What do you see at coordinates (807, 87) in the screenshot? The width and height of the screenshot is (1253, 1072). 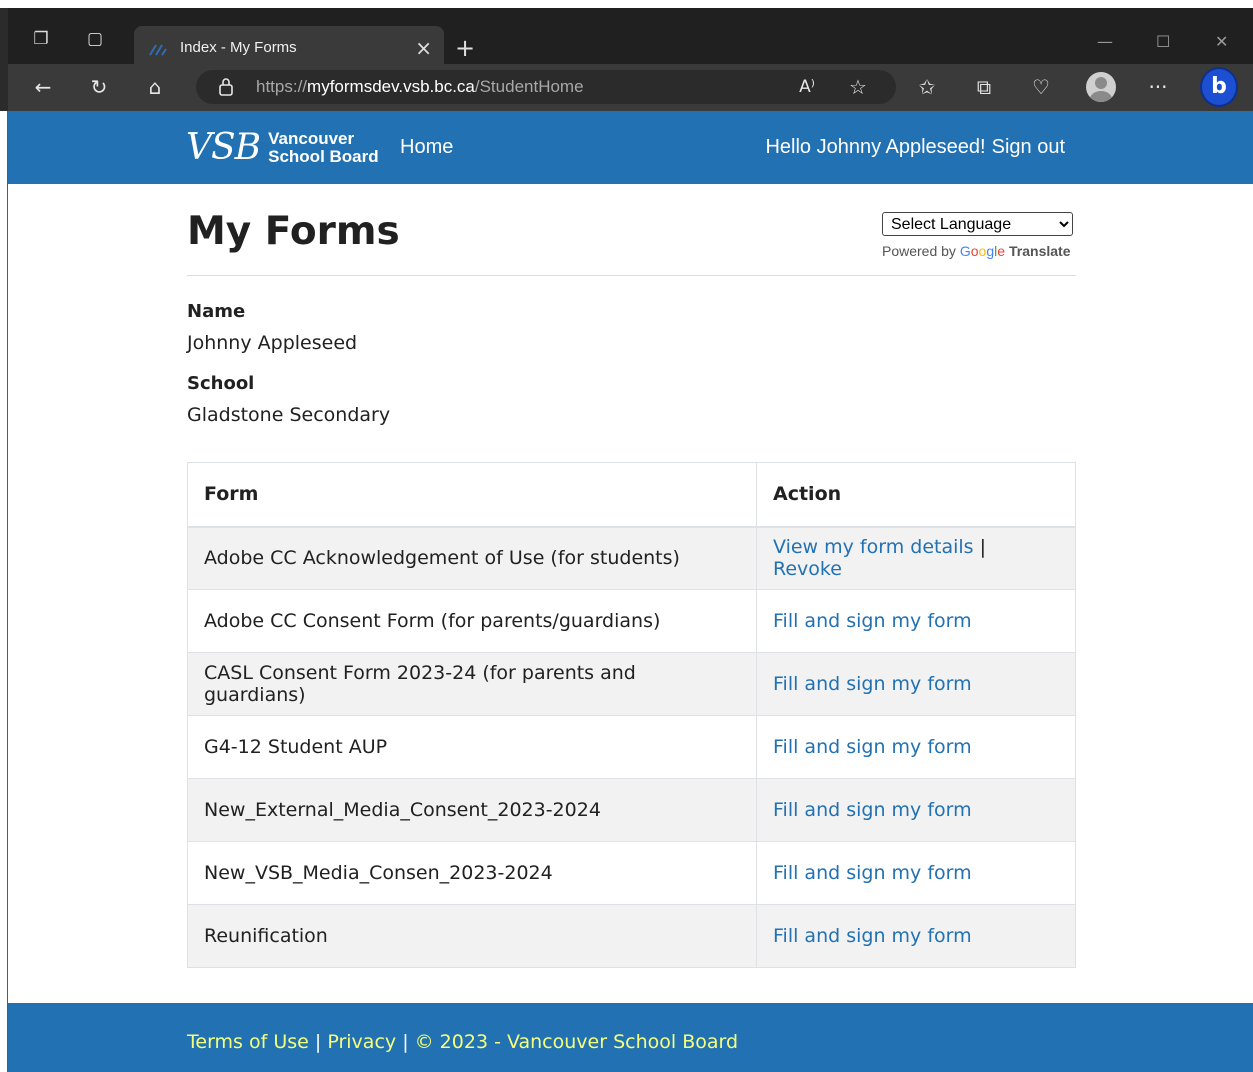 I see `read-aloud-icon: A⁾` at bounding box center [807, 87].